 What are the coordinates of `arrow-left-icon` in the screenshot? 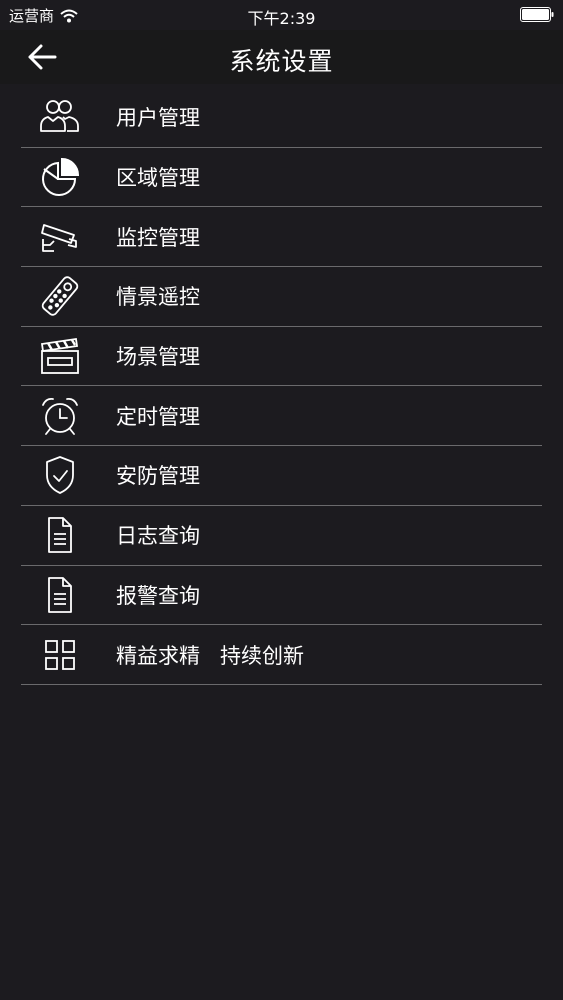 It's located at (42, 57).